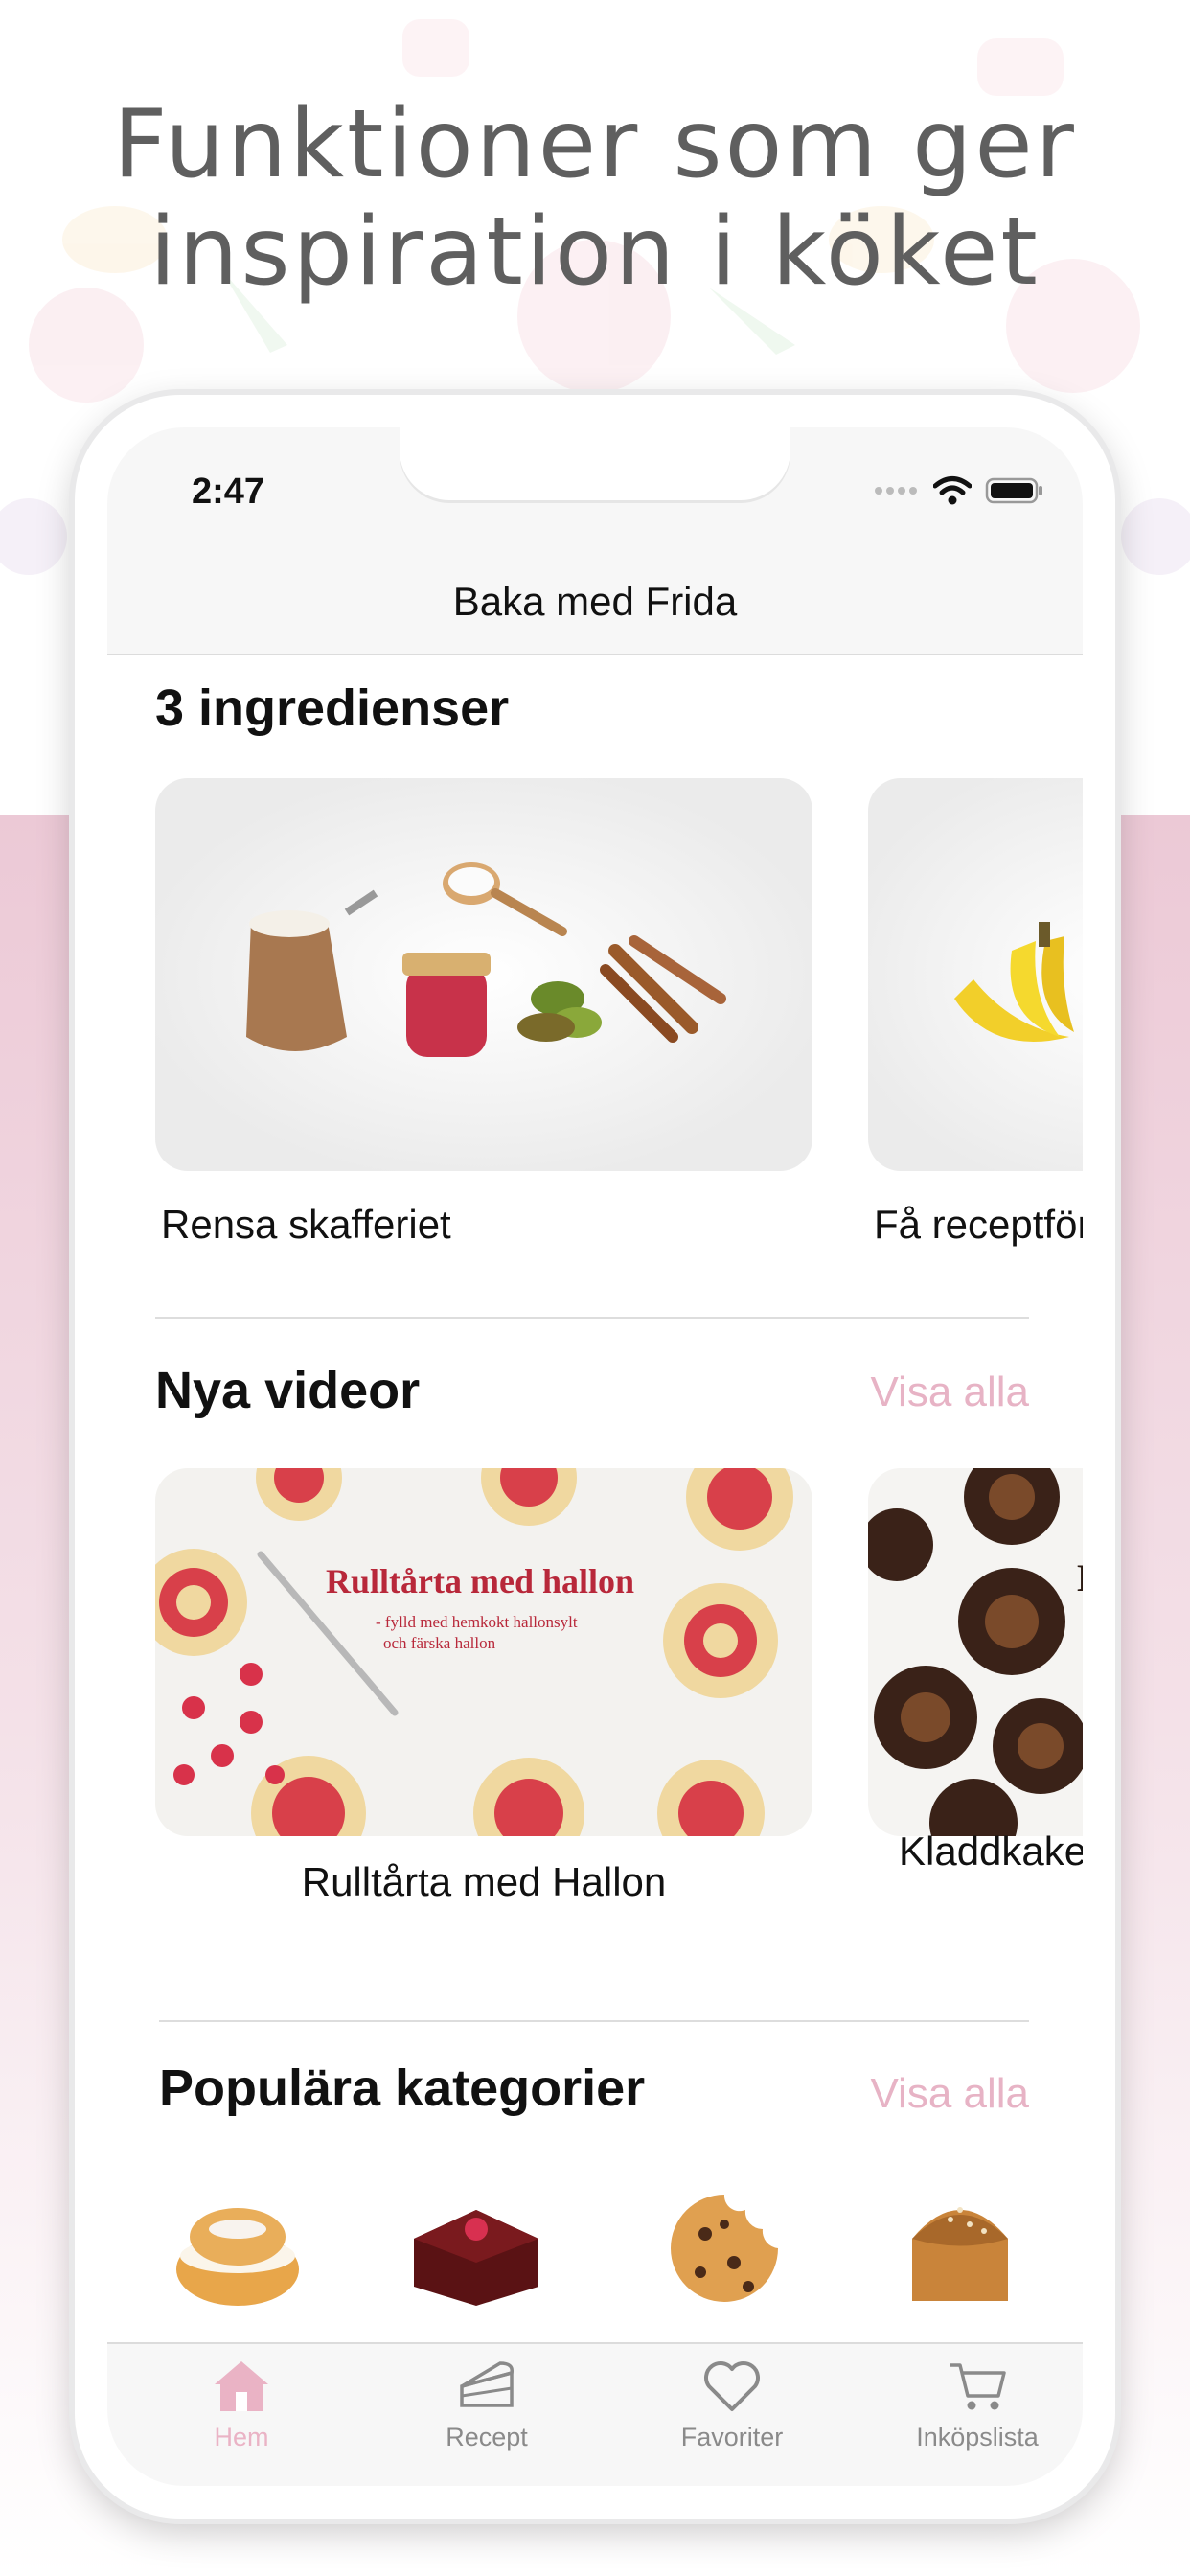  Describe the element at coordinates (306, 1224) in the screenshot. I see `ingredients-card-label: Rensa skafferiet` at that location.